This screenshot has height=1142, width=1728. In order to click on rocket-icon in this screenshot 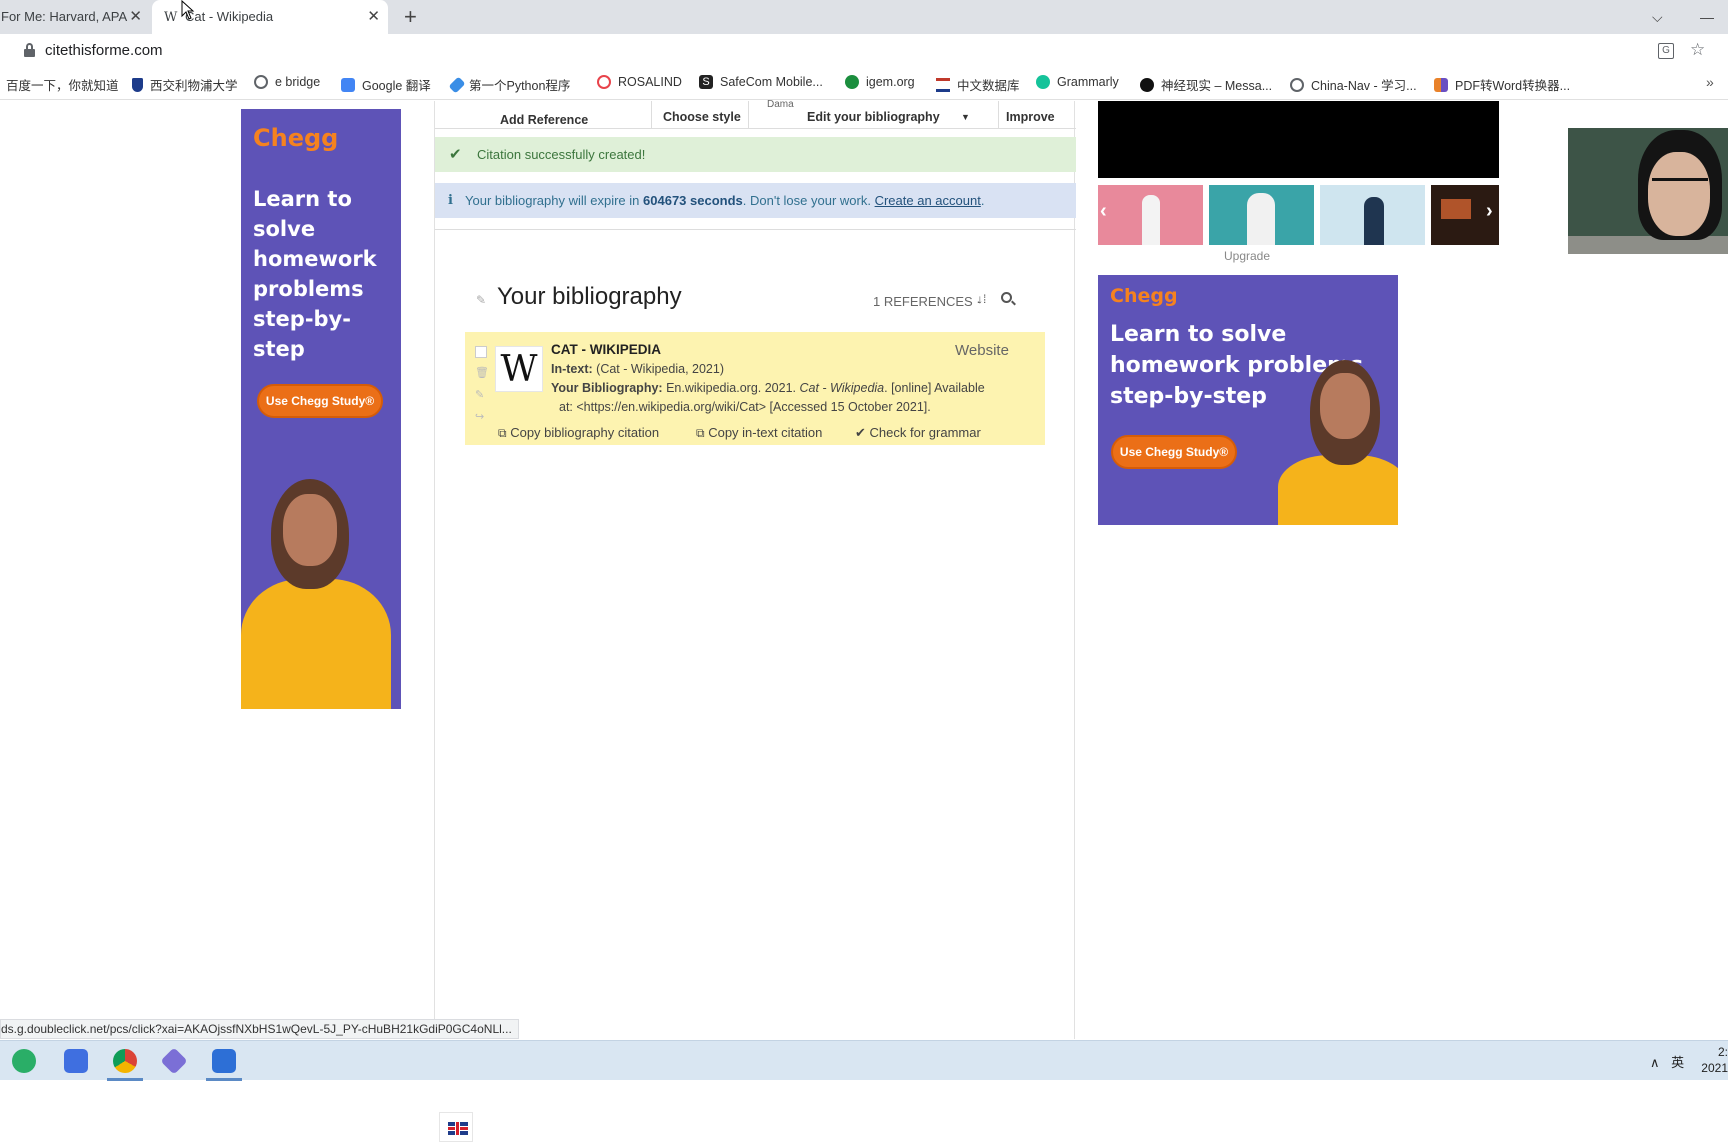, I will do `click(457, 84)`.